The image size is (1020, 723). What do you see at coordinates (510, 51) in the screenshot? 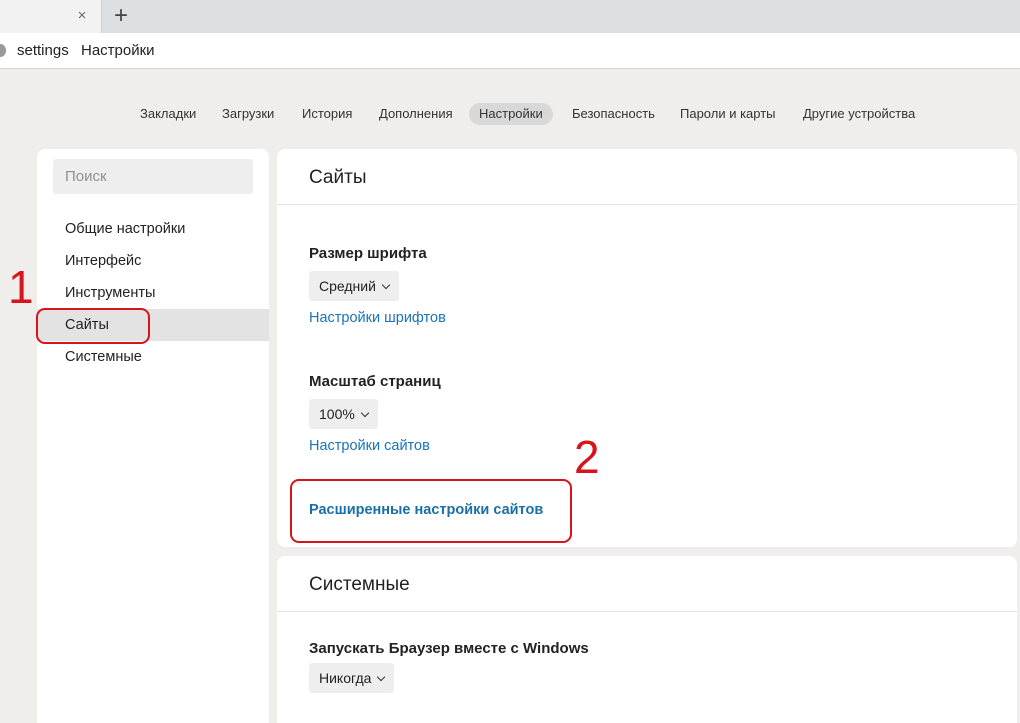
I see `address-bar: settings Настройки` at bounding box center [510, 51].